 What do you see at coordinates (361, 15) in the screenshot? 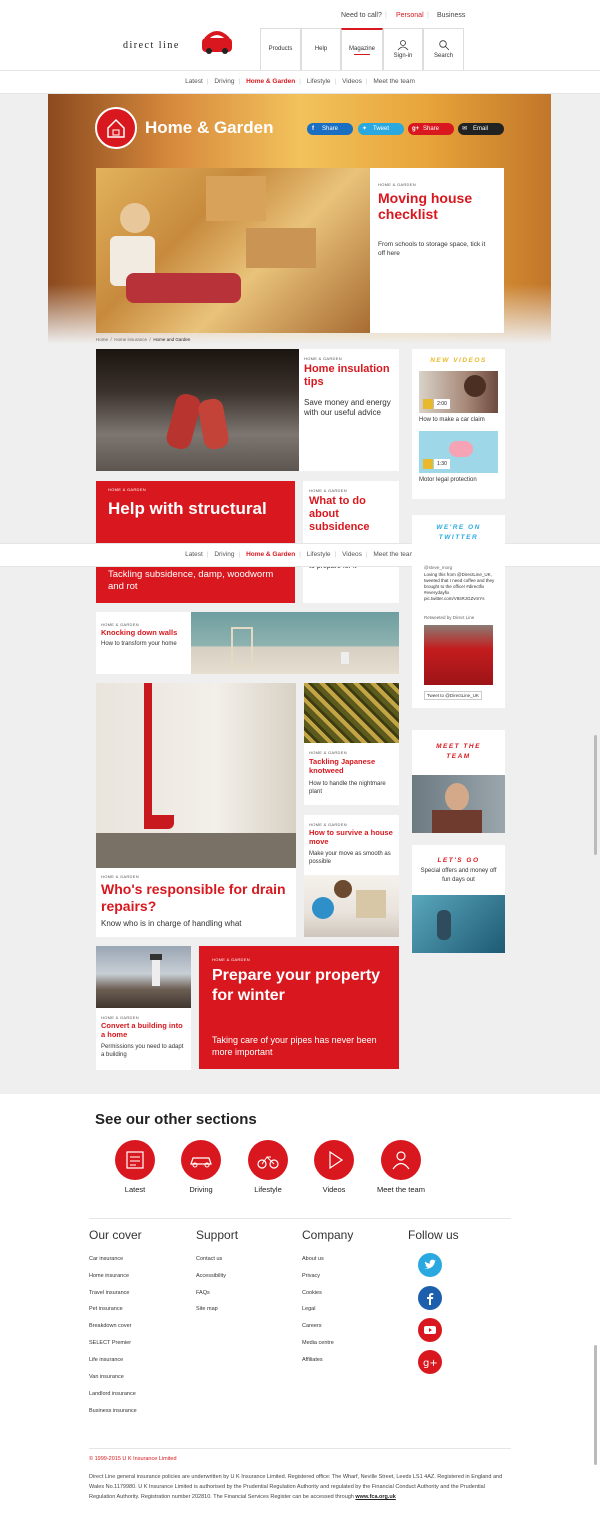
I see `need-to-call-link: Need to call?` at bounding box center [361, 15].